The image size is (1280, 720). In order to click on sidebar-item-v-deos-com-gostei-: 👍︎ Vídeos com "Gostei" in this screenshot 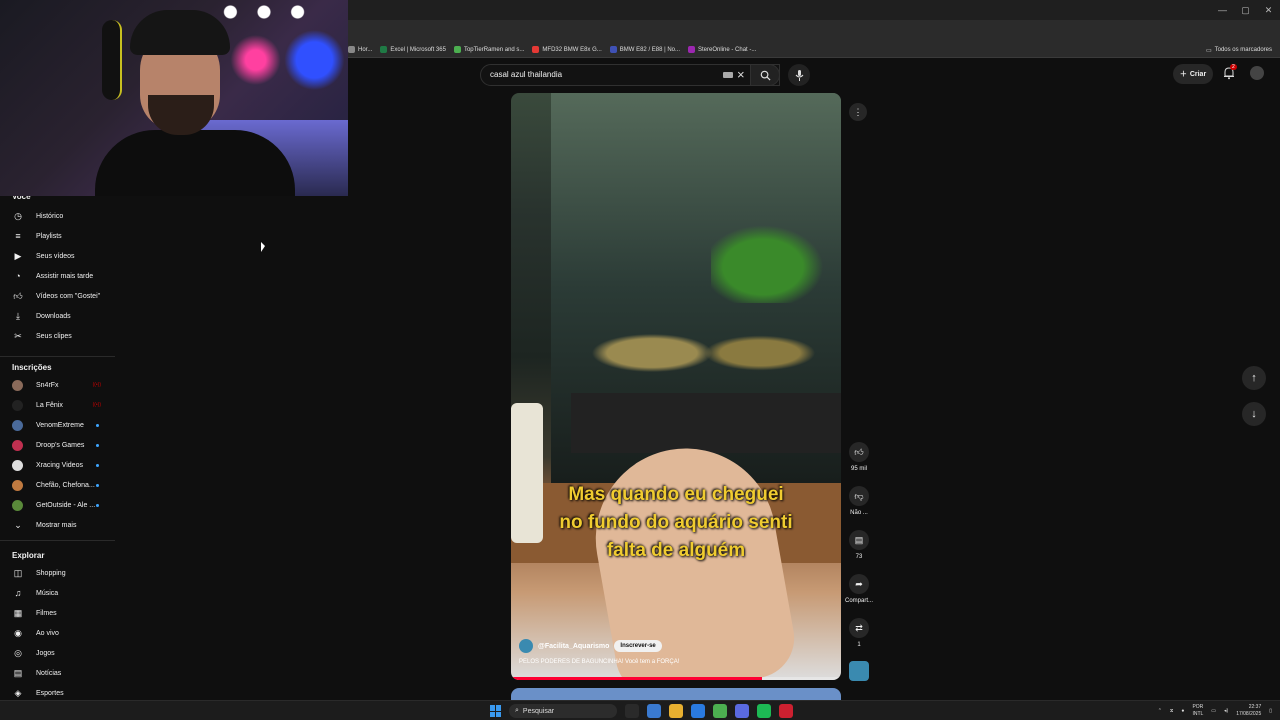, I will do `click(57, 296)`.